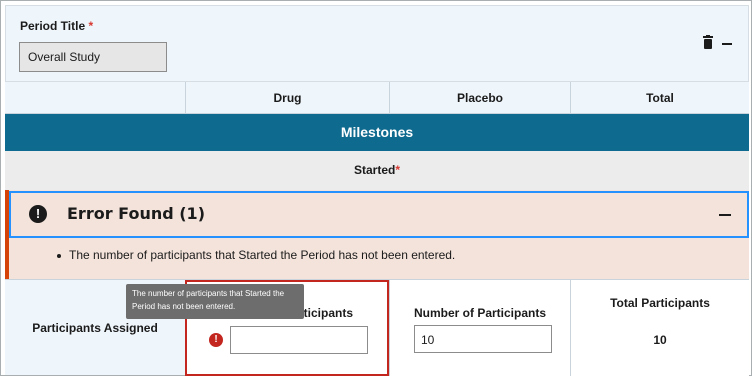 This screenshot has width=752, height=376. What do you see at coordinates (483, 339) in the screenshot?
I see `placebo-participants-input: 10` at bounding box center [483, 339].